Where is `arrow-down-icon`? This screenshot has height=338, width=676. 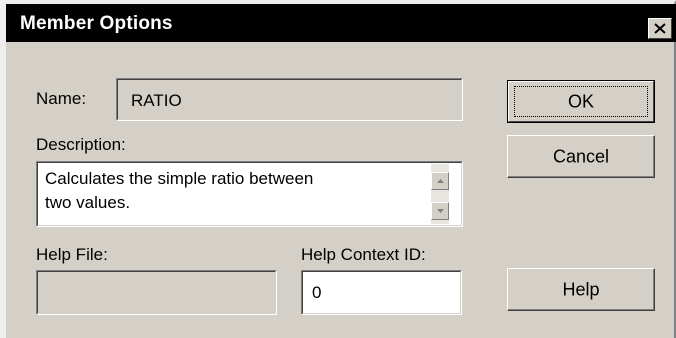
arrow-down-icon is located at coordinates (440, 211).